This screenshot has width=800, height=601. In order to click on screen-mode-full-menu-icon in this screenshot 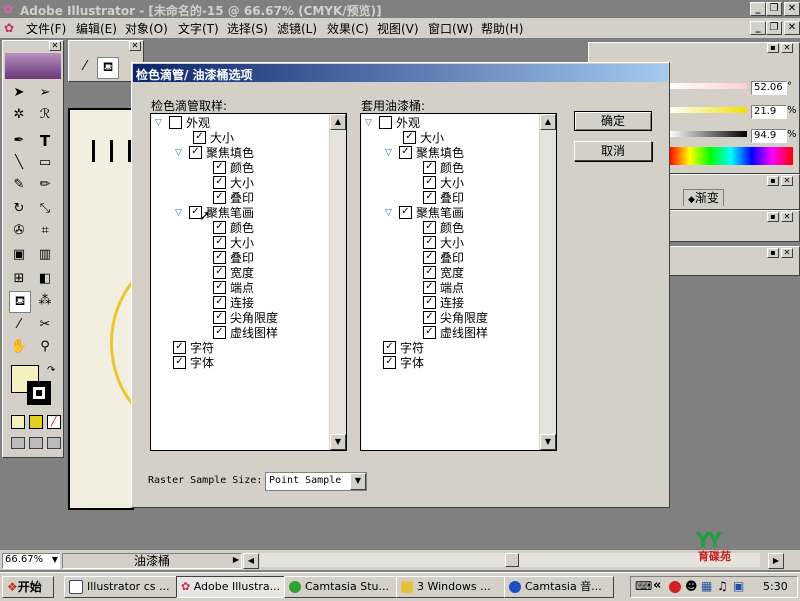, I will do `click(36, 443)`.